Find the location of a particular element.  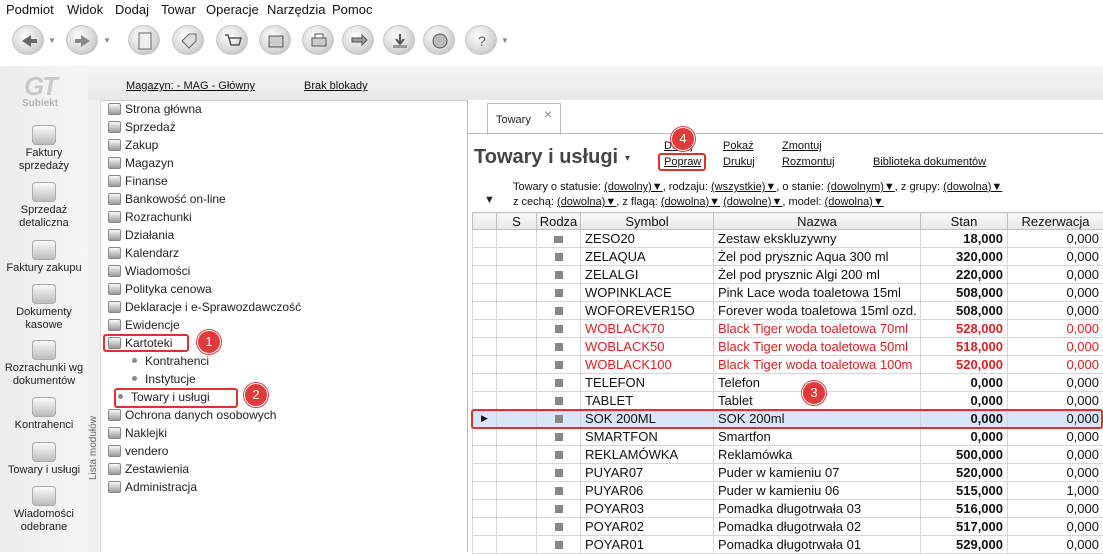

transfer-icon is located at coordinates (358, 40).